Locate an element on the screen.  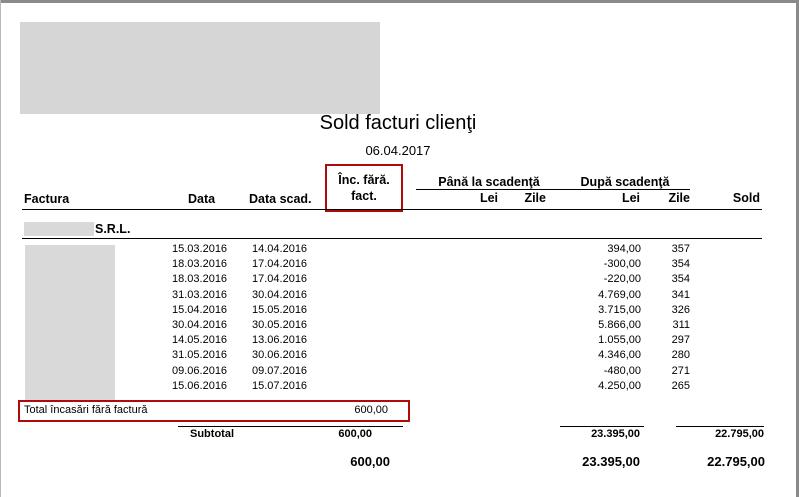
row-dupa-lei: 4.769,00 is located at coordinates (619, 295).